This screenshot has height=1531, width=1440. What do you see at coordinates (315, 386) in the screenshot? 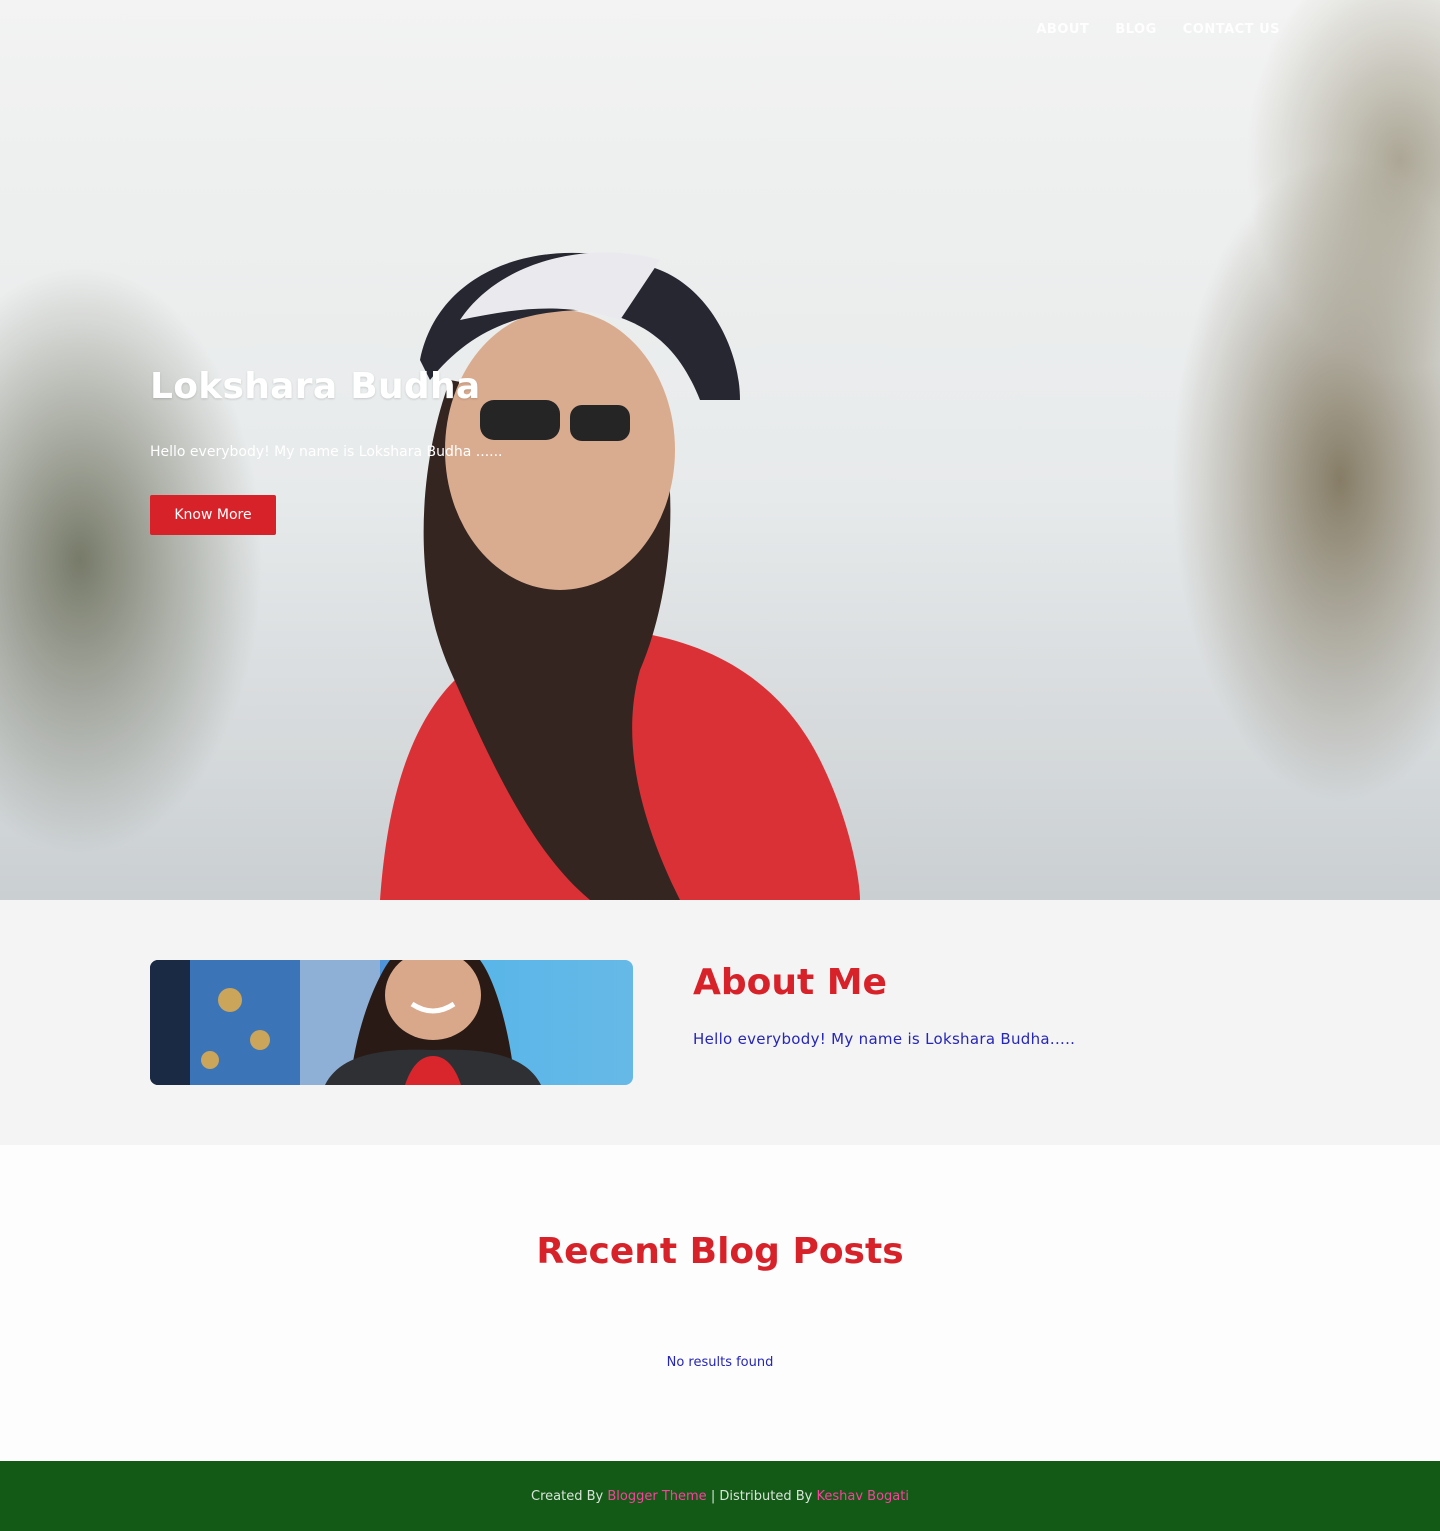
I see `hero-title: Lokshara Budha` at bounding box center [315, 386].